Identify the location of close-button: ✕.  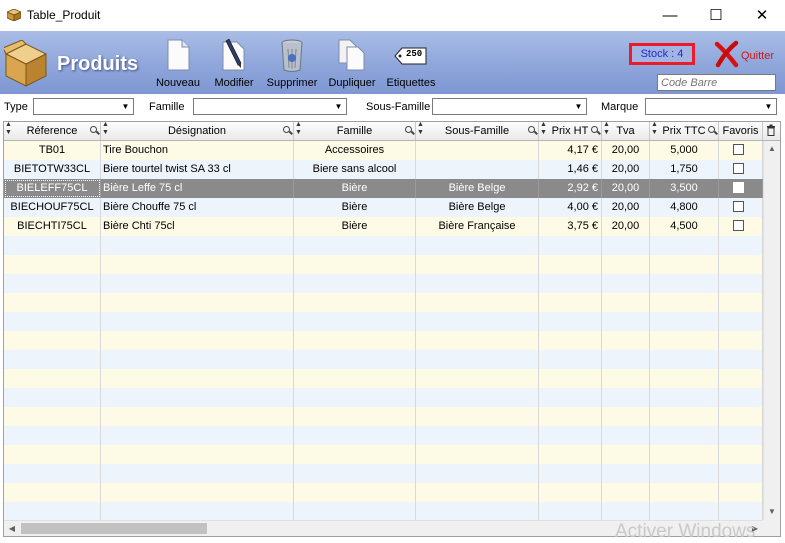
(762, 15).